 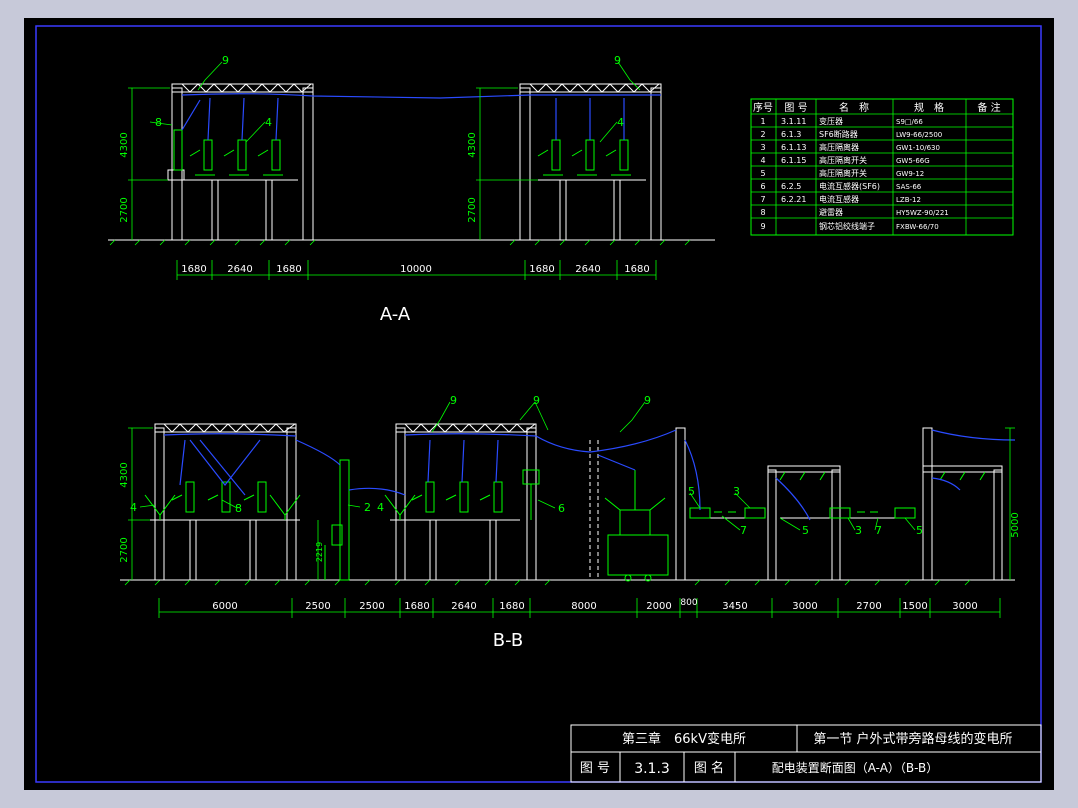 I want to click on table-cell: 5, so click(x=762, y=173).